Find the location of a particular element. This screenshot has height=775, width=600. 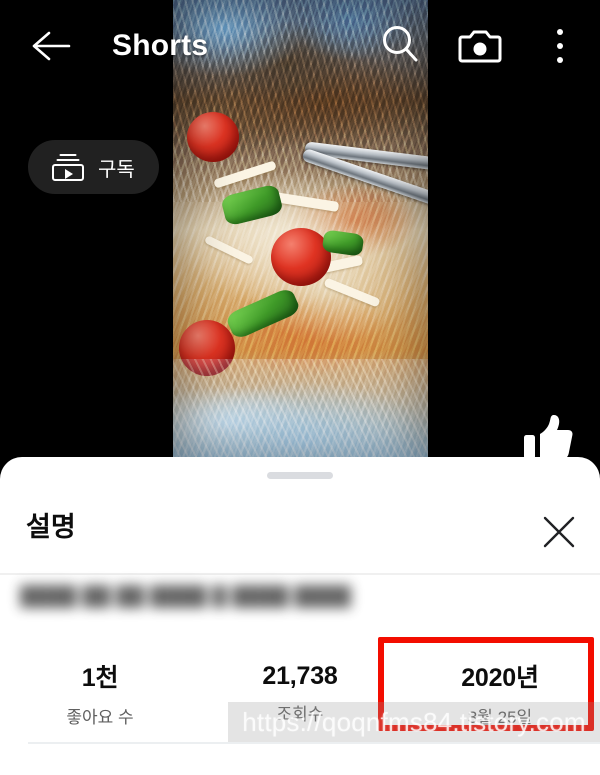

upload-year-value: 2020년 is located at coordinates (500, 678).